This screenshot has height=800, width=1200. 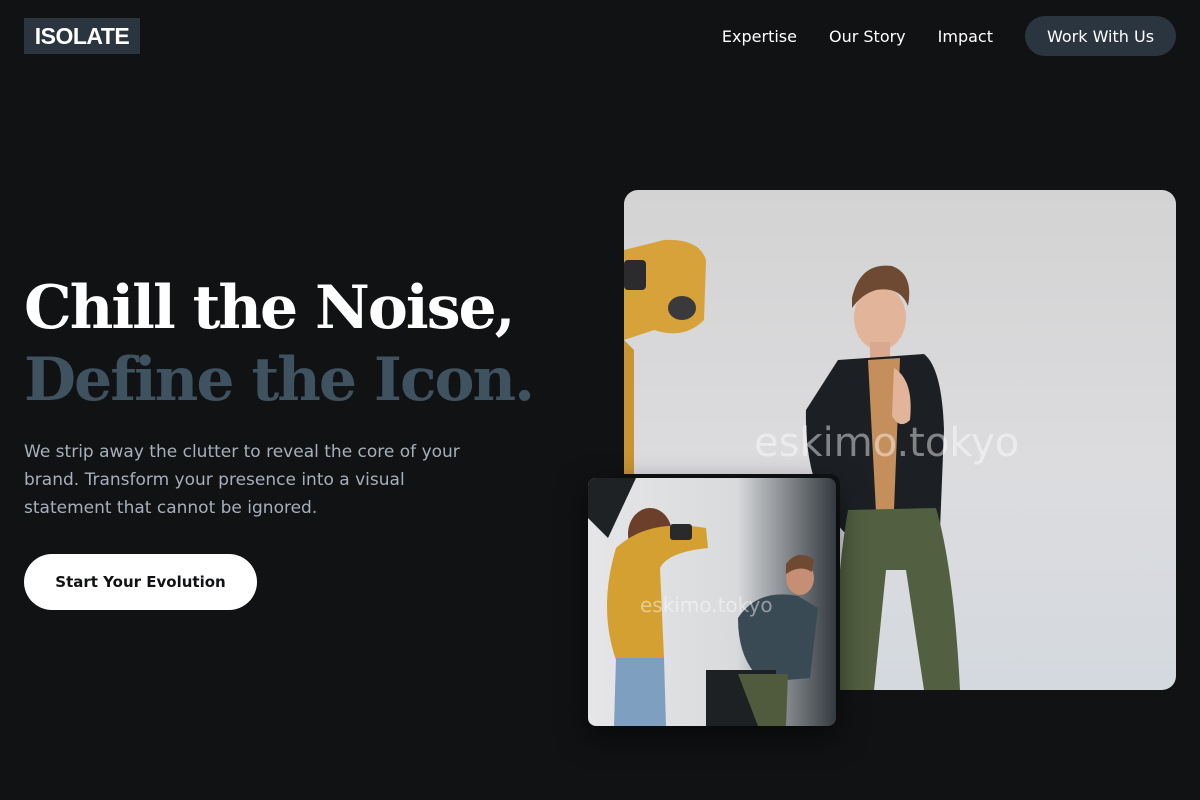 What do you see at coordinates (270, 308) in the screenshot?
I see `headline-line-1: Chill the Noise,` at bounding box center [270, 308].